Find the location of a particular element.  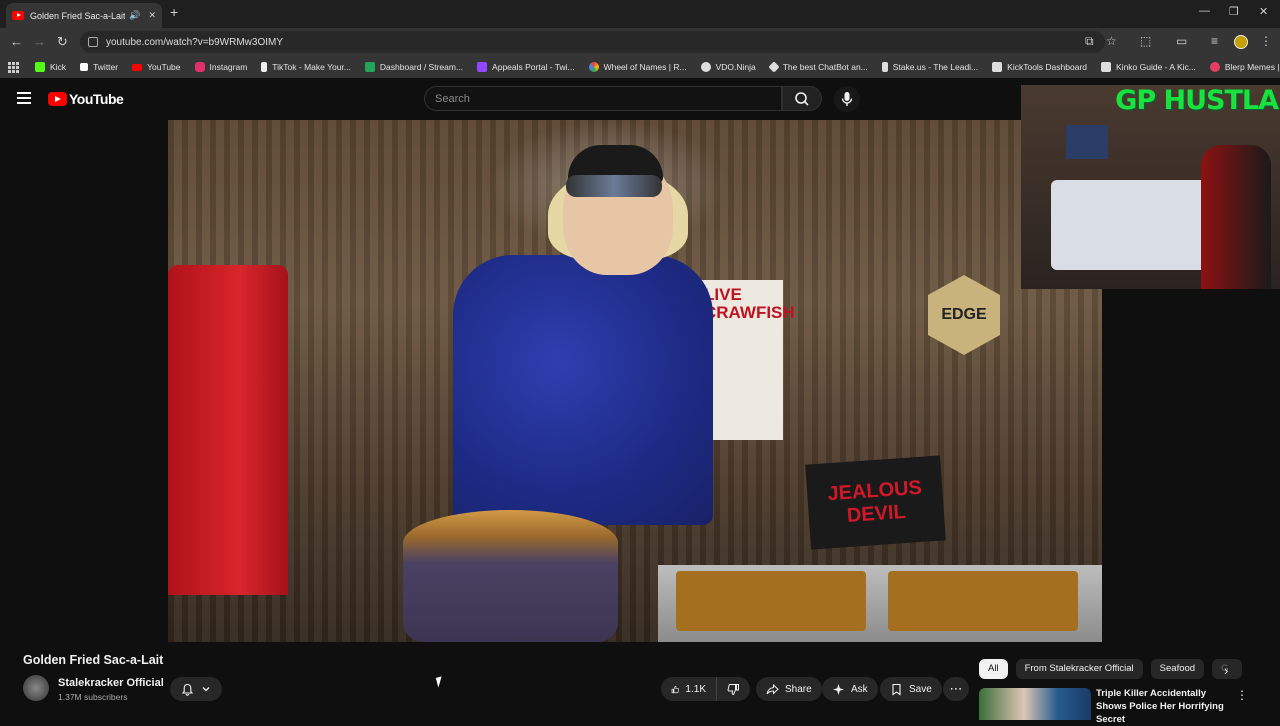

microphone-icon is located at coordinates (847, 99).